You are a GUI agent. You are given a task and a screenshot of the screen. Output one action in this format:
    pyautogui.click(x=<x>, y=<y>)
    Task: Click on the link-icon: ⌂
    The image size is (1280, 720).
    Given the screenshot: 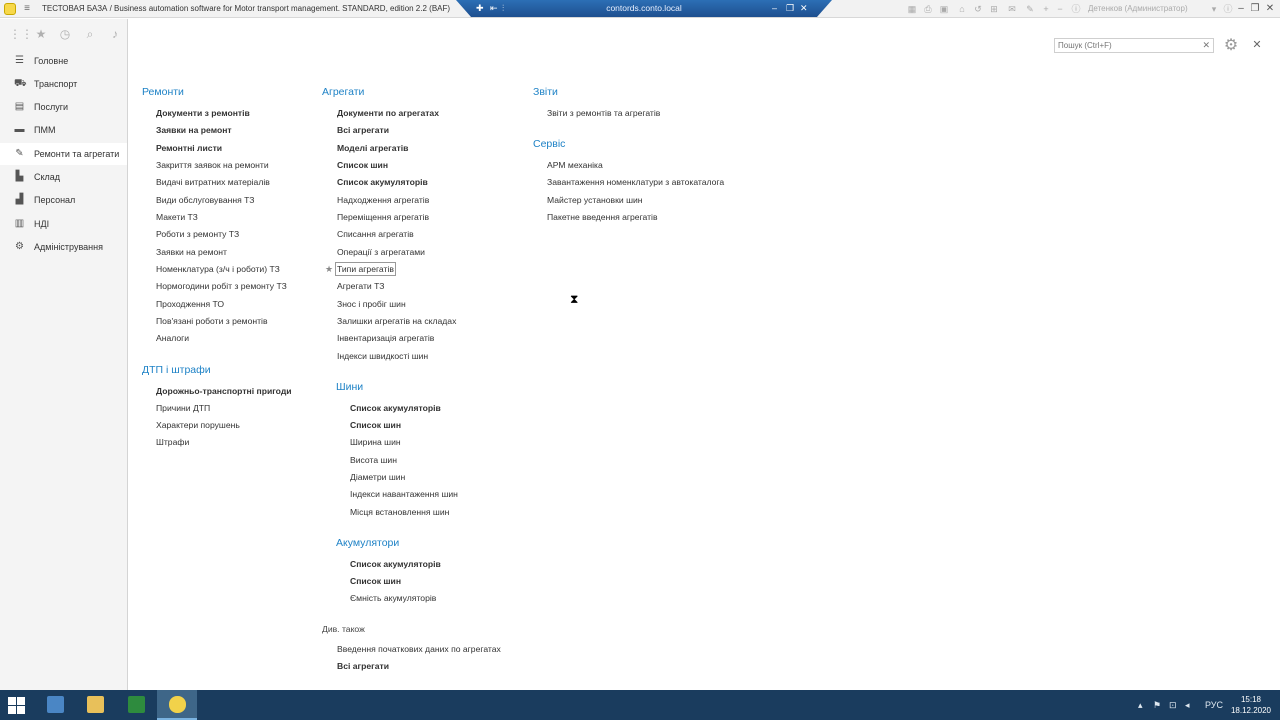 What is the action you would take?
    pyautogui.click(x=962, y=9)
    